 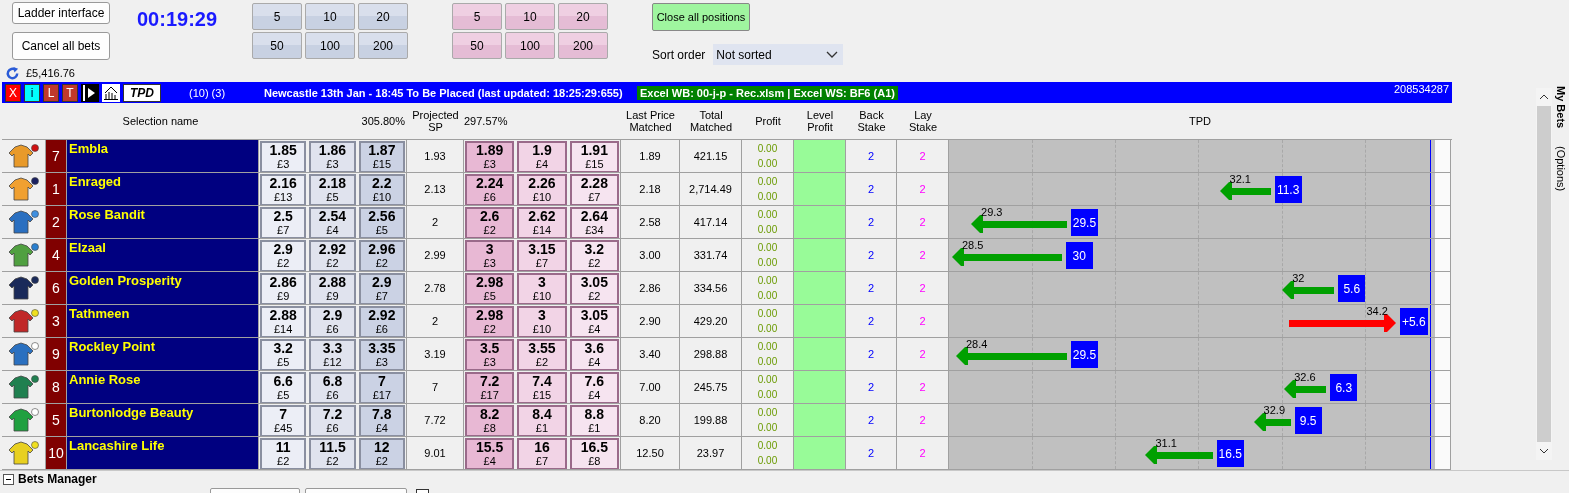 I want to click on options-tab: (Options), so click(x=1561, y=169).